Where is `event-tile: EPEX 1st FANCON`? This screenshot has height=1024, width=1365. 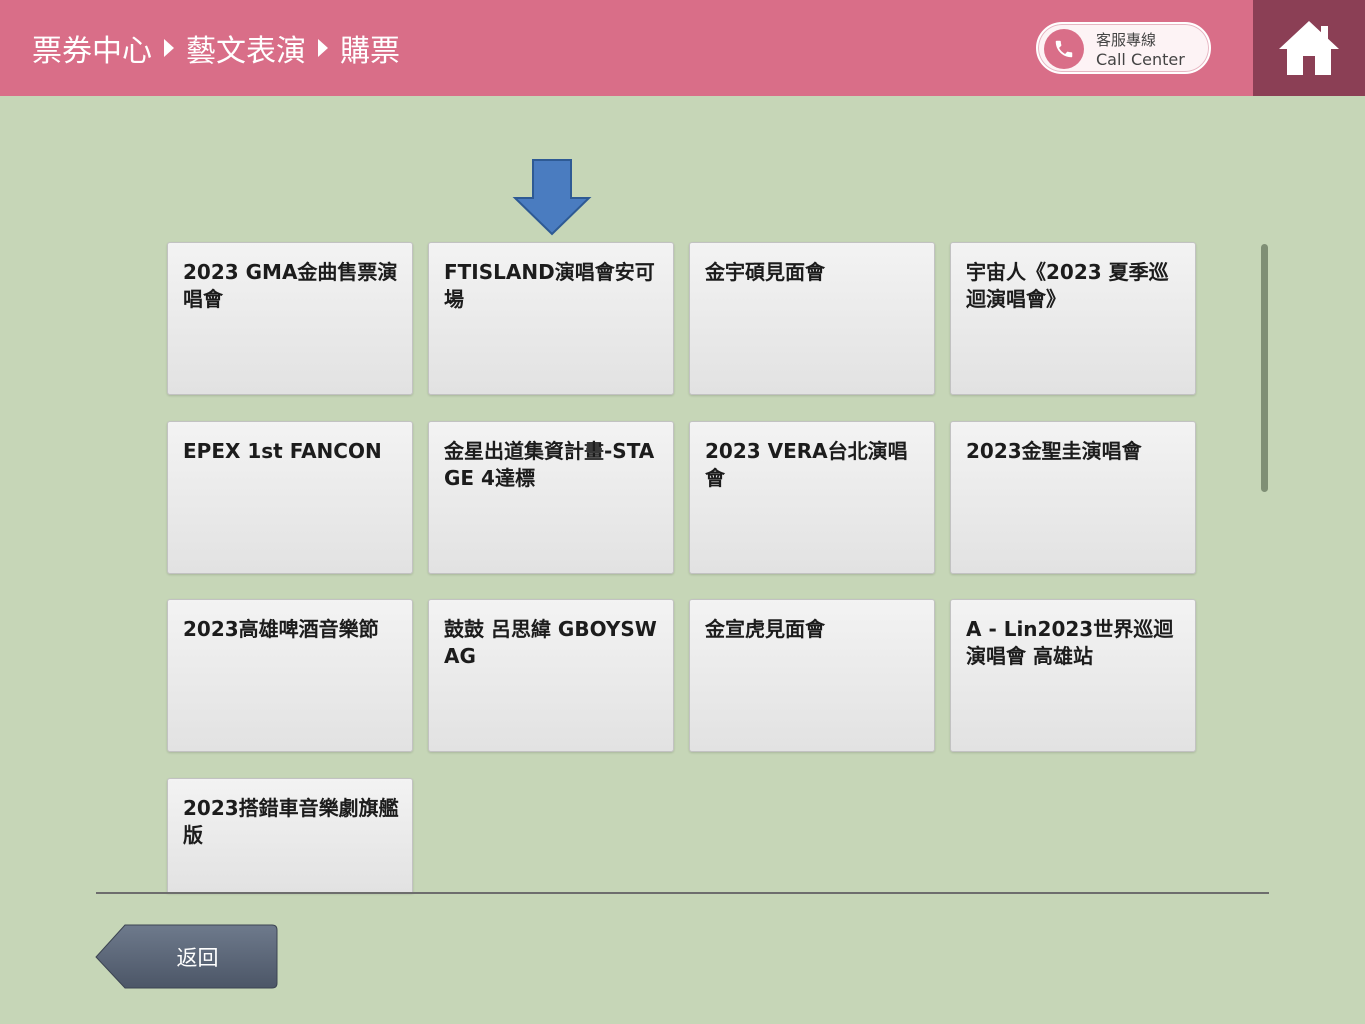 event-tile: EPEX 1st FANCON is located at coordinates (290, 497).